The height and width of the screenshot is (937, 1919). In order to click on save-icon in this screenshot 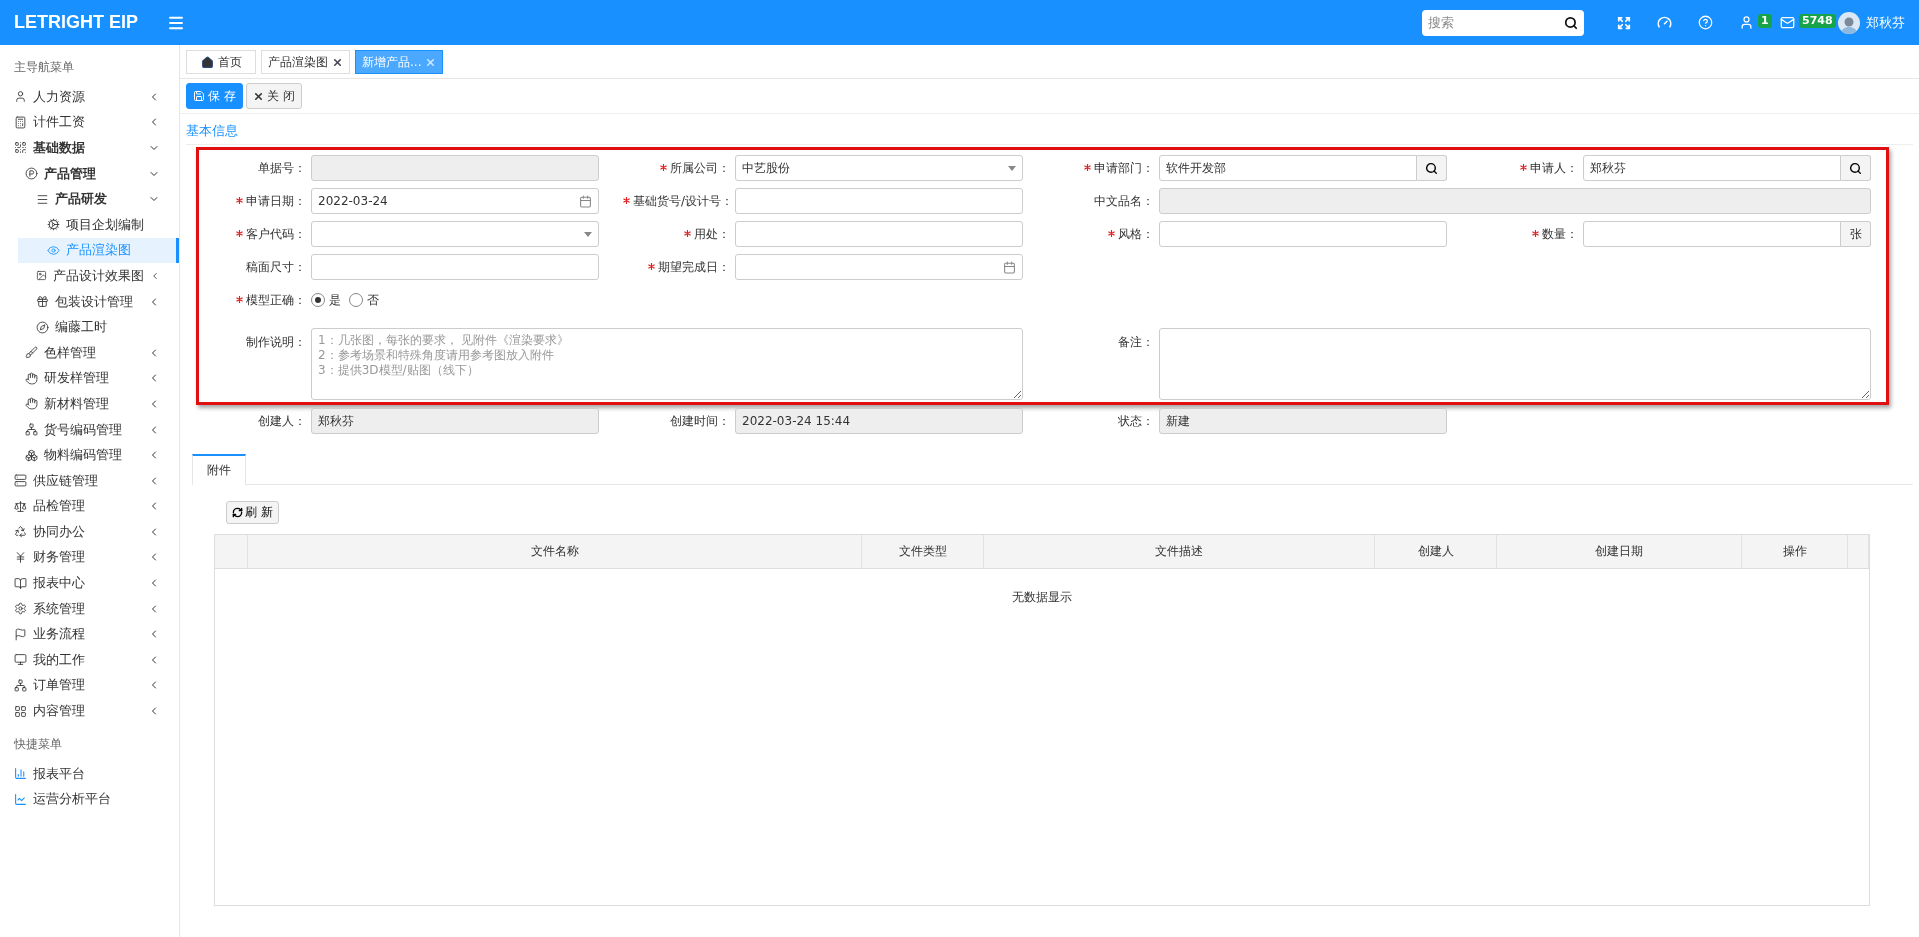, I will do `click(199, 96)`.